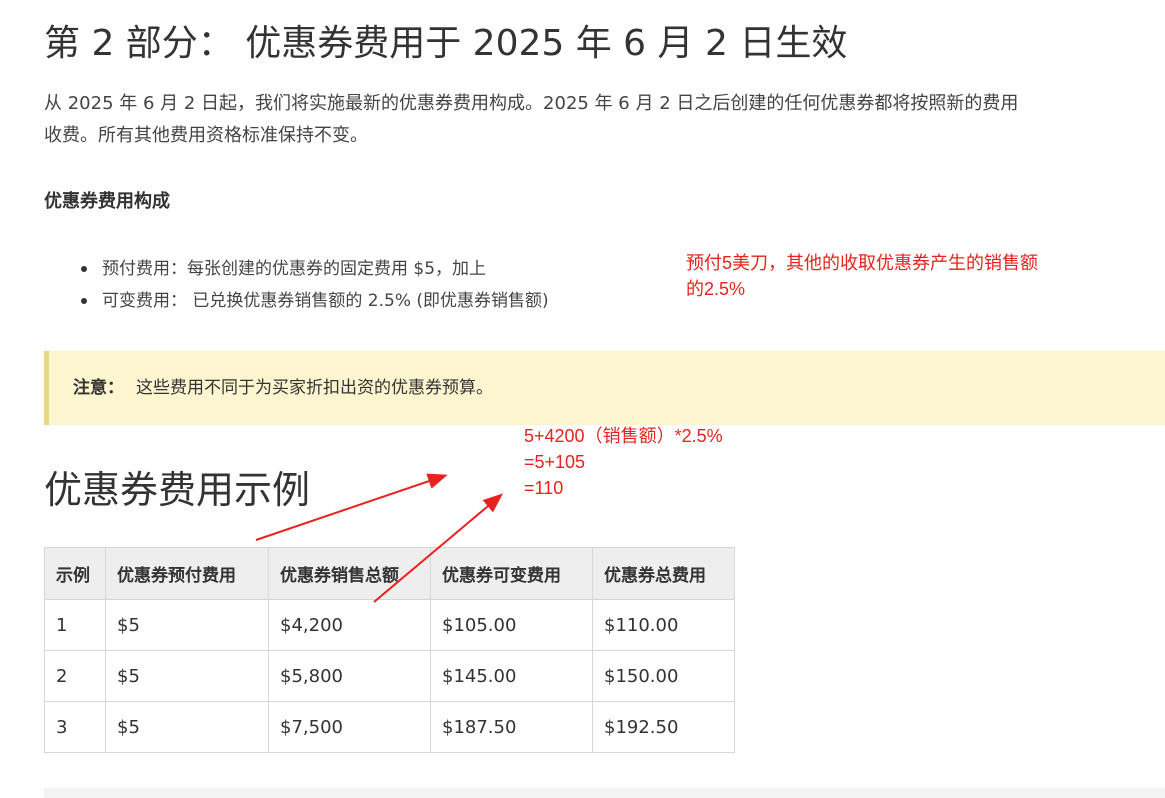 The image size is (1165, 798). What do you see at coordinates (351, 507) in the screenshot?
I see `arrow-to-example-title` at bounding box center [351, 507].